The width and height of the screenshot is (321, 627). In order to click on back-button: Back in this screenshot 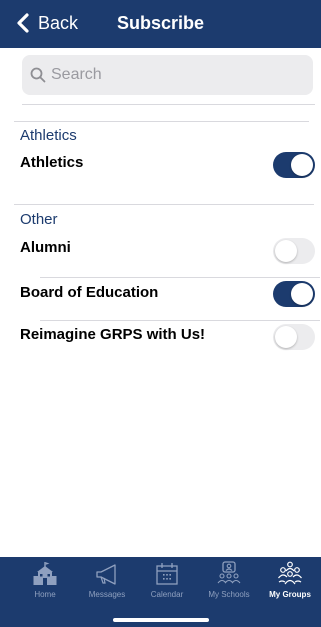, I will do `click(47, 23)`.